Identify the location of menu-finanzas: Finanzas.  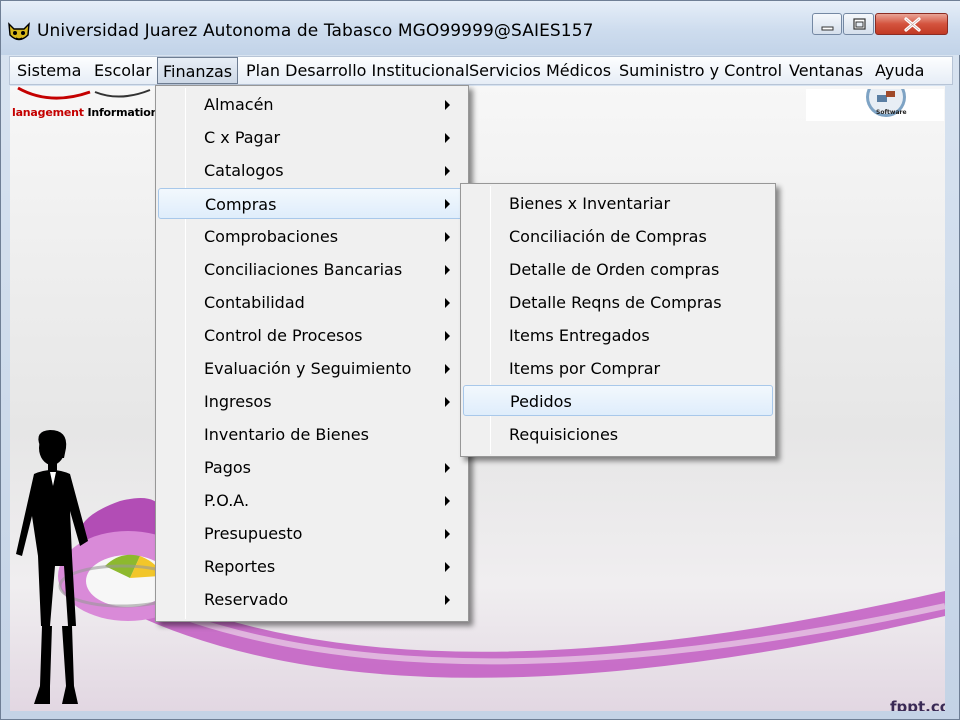
(198, 70).